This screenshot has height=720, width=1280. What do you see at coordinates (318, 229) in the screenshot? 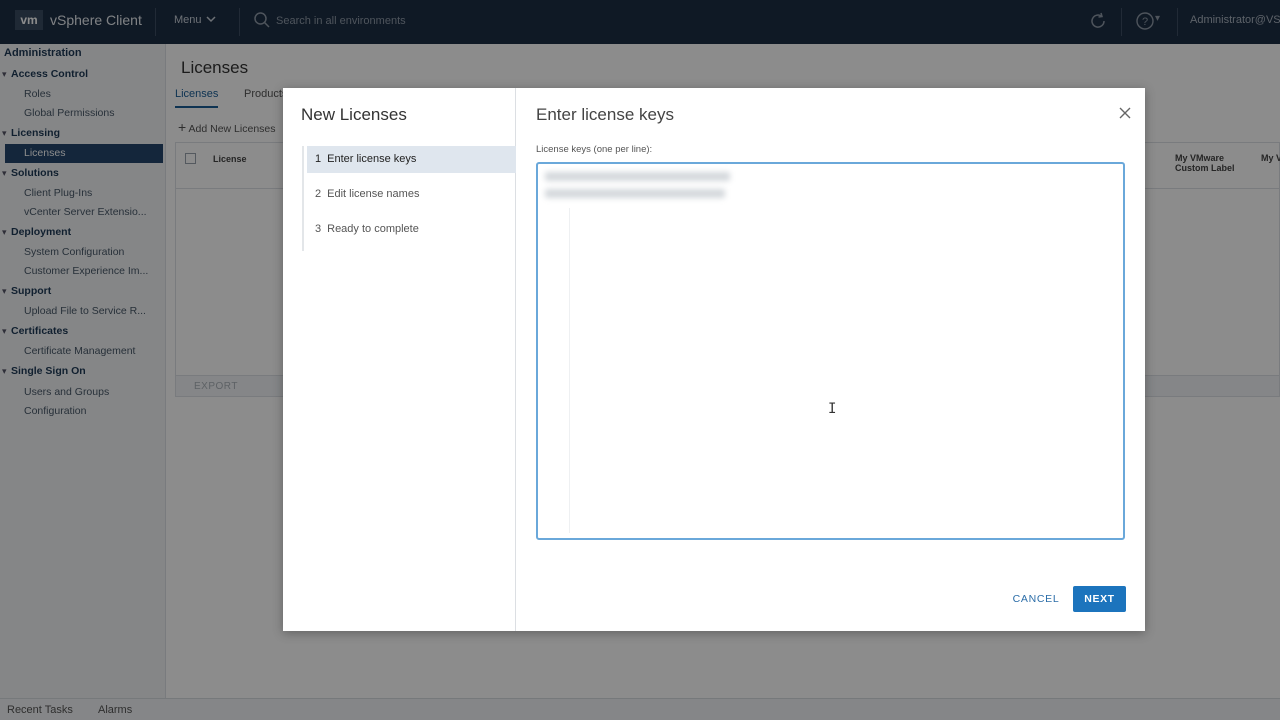
I see `step-number: 3` at bounding box center [318, 229].